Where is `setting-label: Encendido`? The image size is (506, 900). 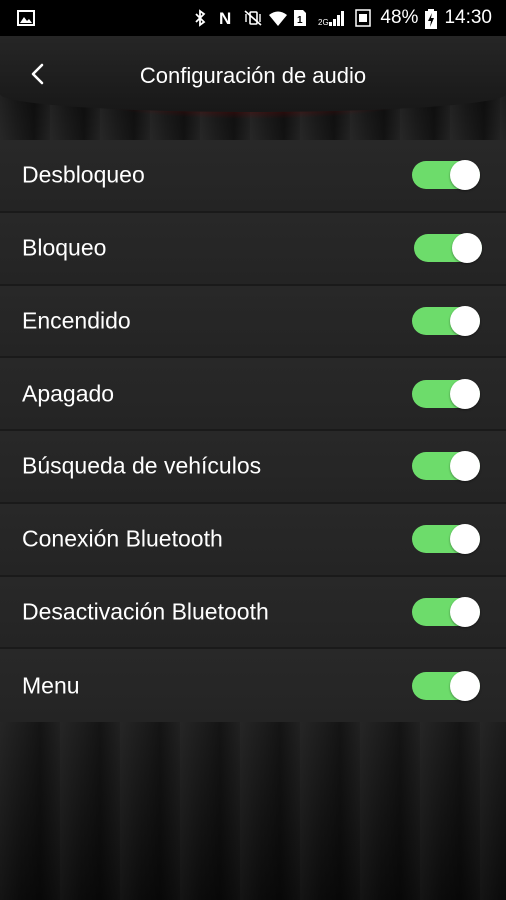 setting-label: Encendido is located at coordinates (76, 320).